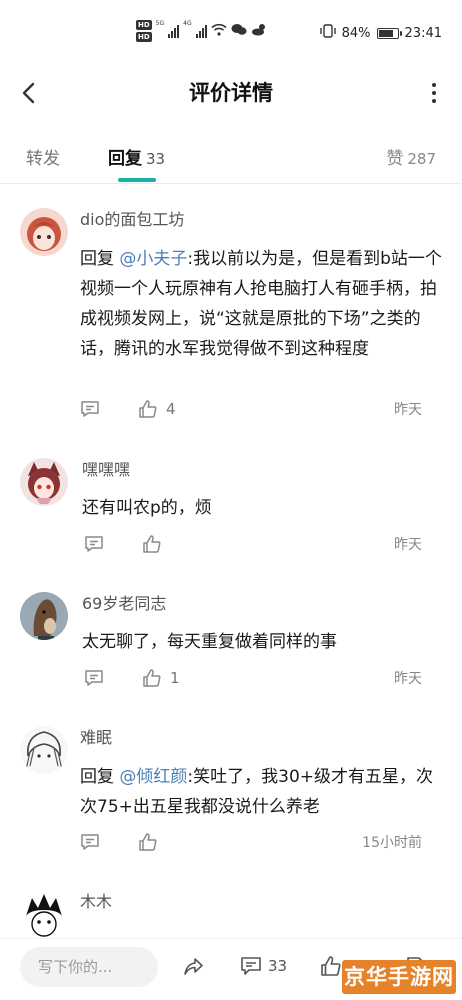 Image resolution: width=462 pixels, height=1000 pixels. What do you see at coordinates (231, 914) in the screenshot?
I see `comment-item: 木木` at bounding box center [231, 914].